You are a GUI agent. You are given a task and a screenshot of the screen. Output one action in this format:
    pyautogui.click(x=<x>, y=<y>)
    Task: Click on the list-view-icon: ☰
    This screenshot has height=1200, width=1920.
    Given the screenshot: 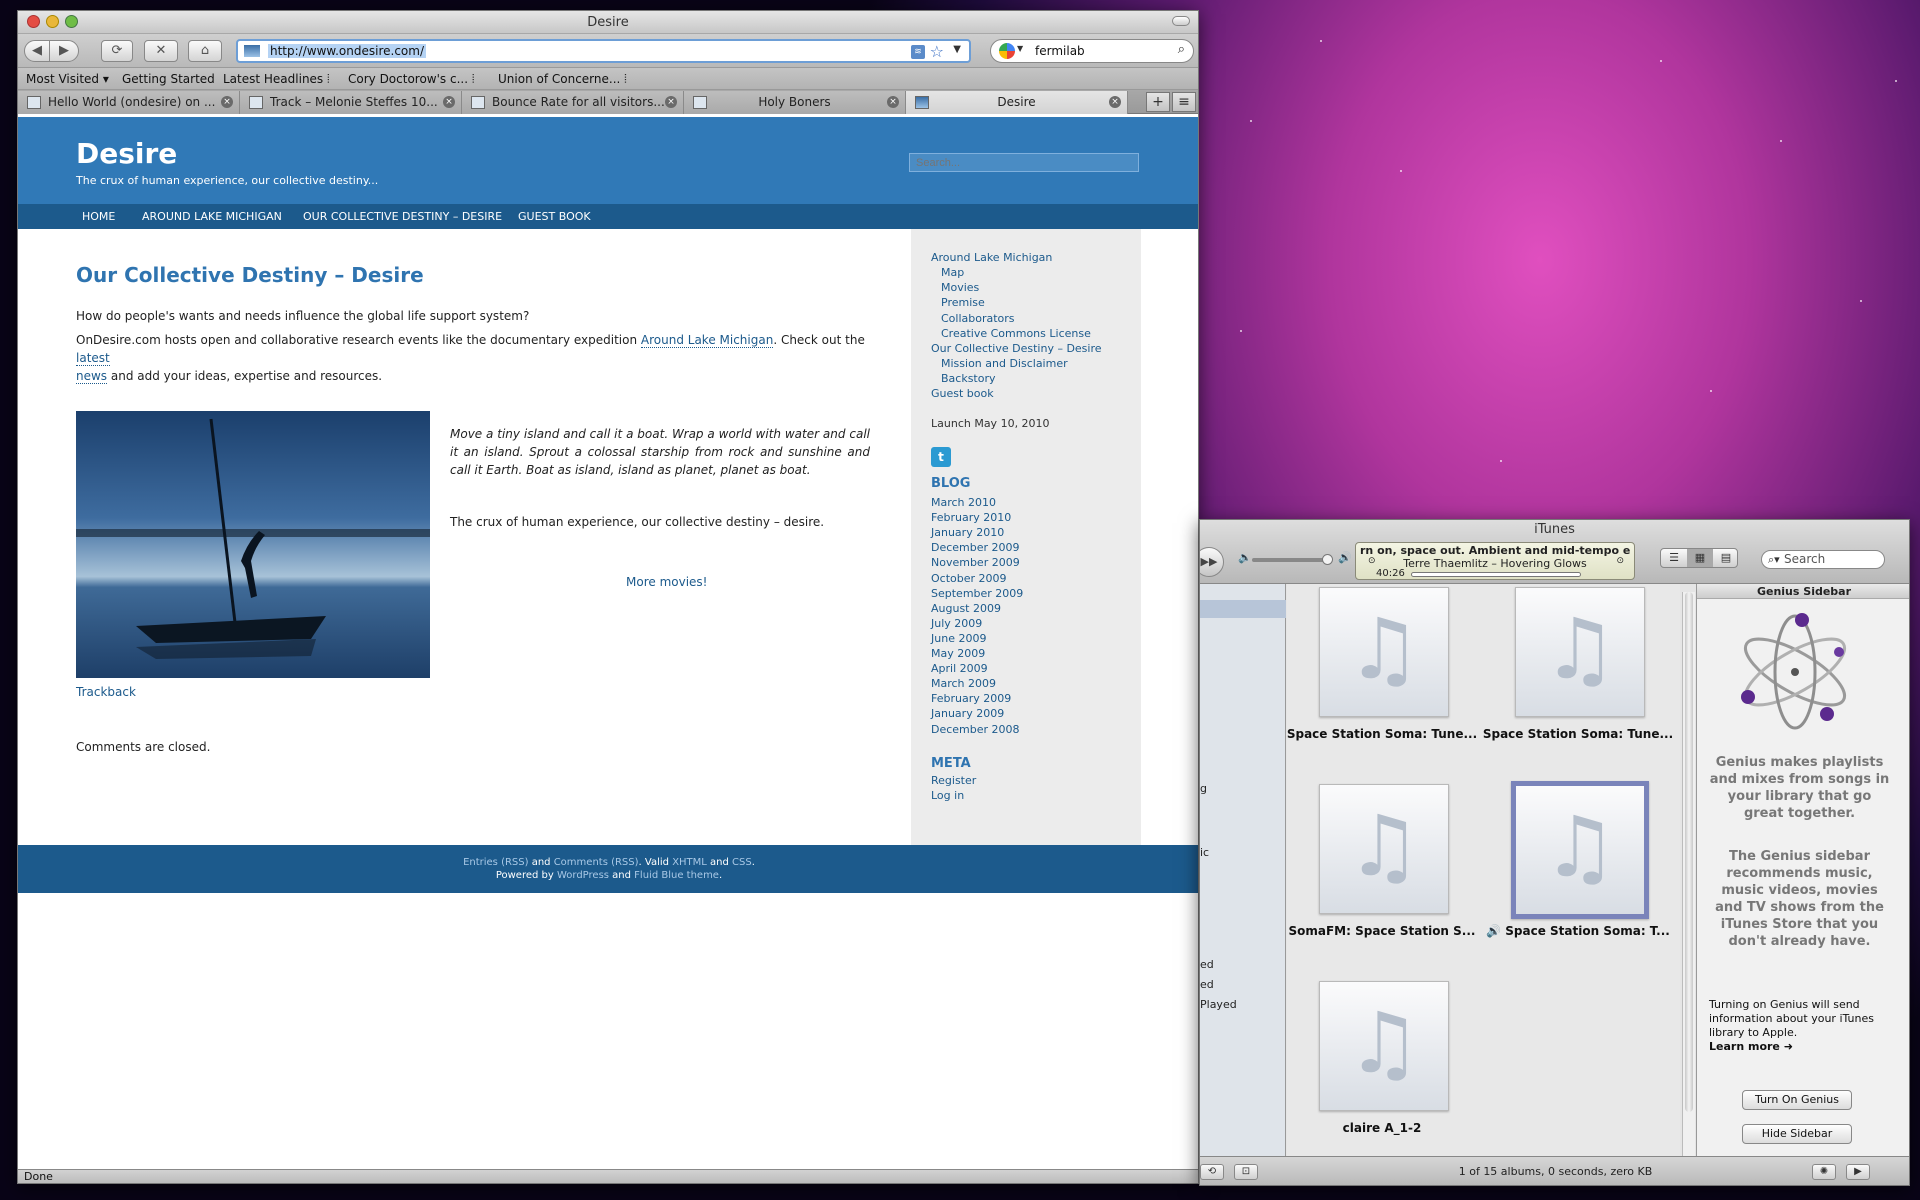 What is the action you would take?
    pyautogui.click(x=1674, y=558)
    